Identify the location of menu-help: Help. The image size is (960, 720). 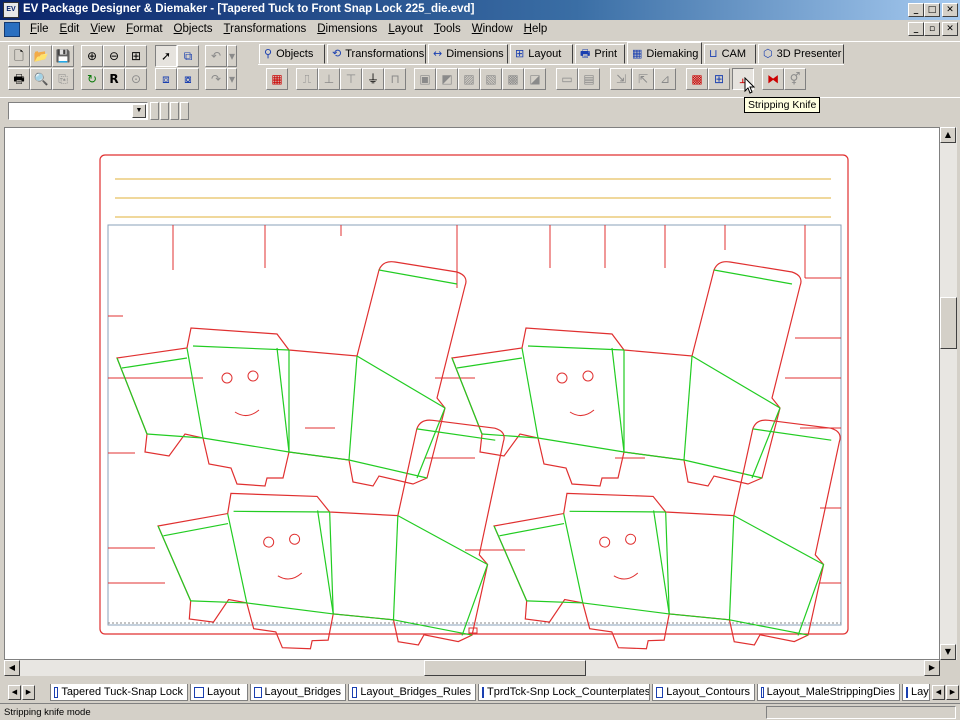
(536, 29).